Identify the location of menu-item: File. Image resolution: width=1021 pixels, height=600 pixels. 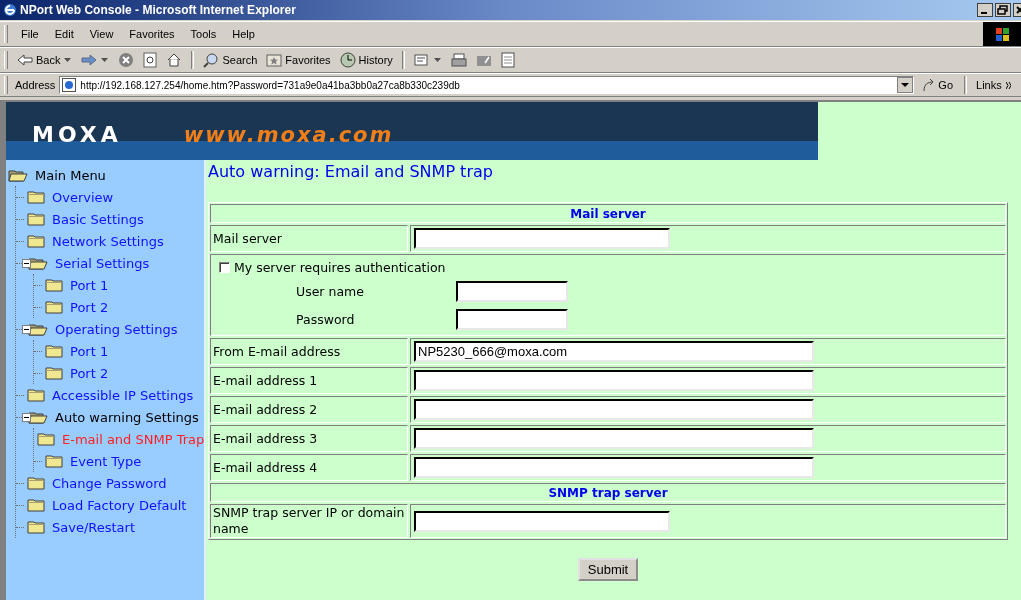
(30, 34).